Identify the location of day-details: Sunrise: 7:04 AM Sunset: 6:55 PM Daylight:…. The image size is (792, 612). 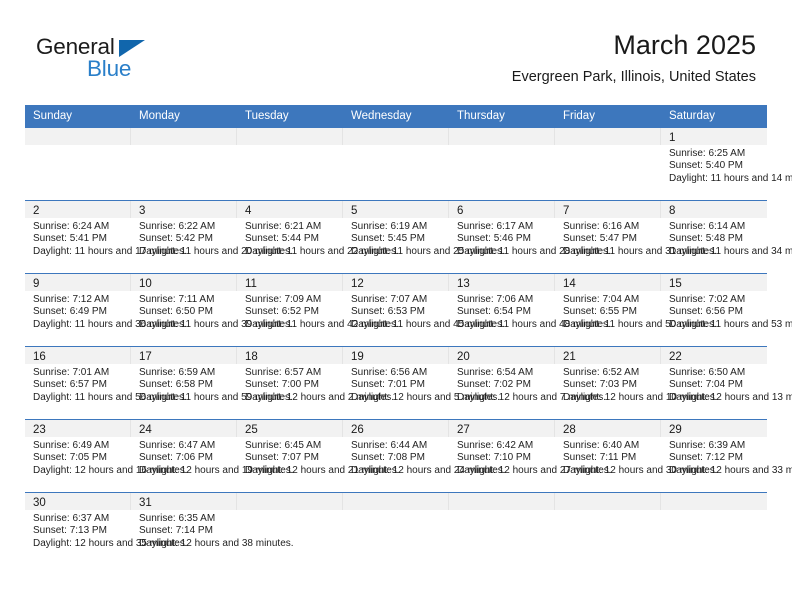
(636, 311).